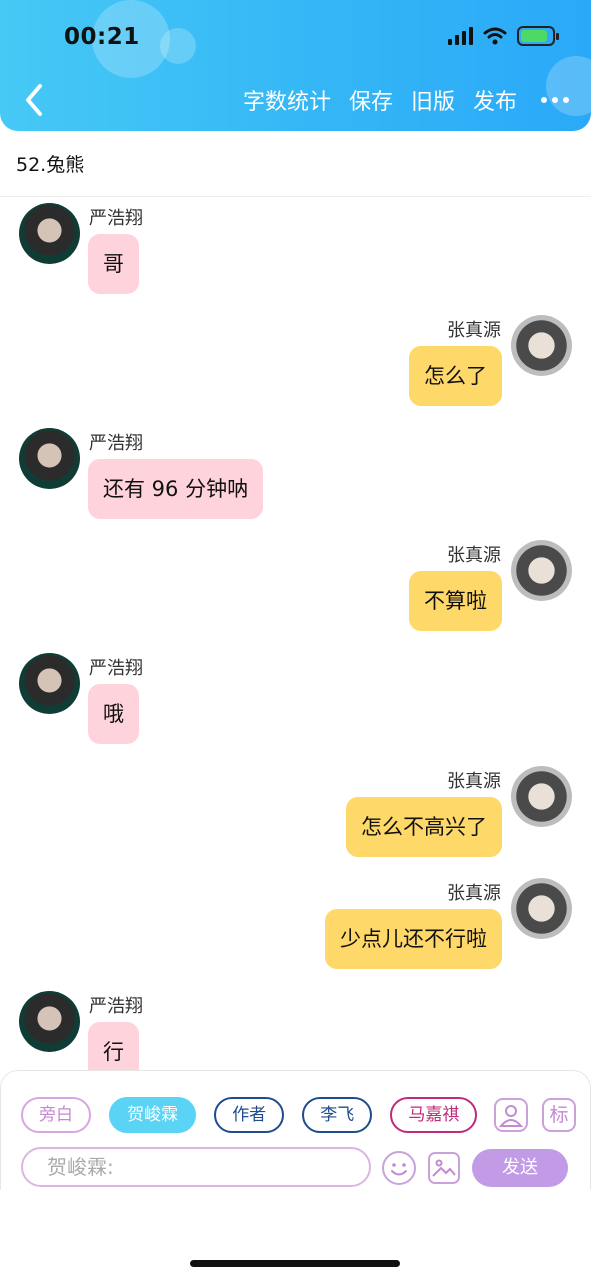  What do you see at coordinates (50, 165) in the screenshot?
I see `chapter-title: 52.兔熊` at bounding box center [50, 165].